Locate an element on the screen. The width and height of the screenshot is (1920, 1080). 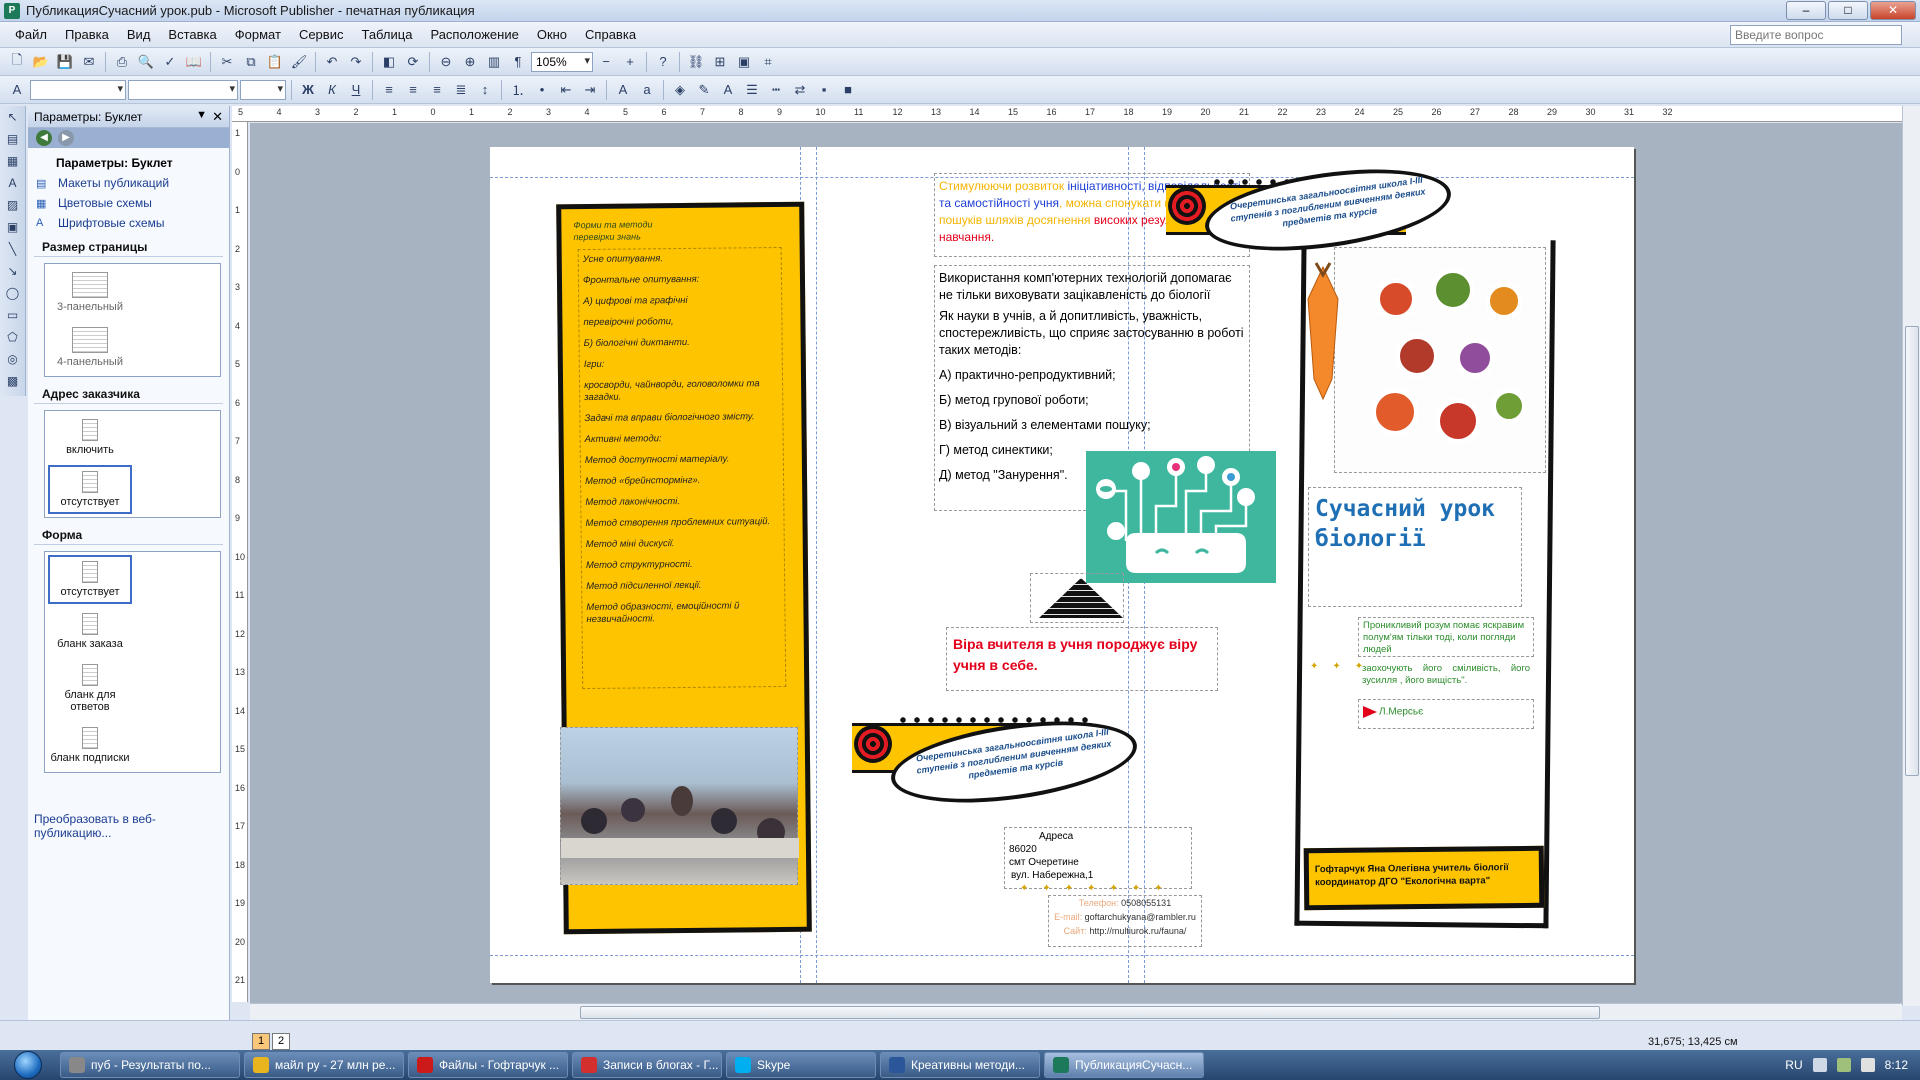
format-painter-icon: 🖌 is located at coordinates (299, 62).